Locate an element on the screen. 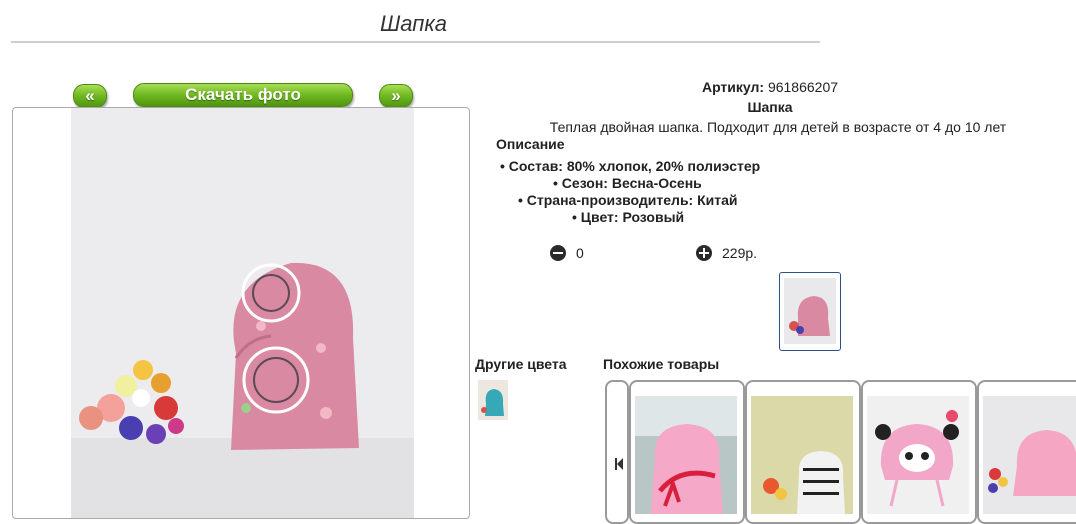 This screenshot has width=1076, height=524. plus-icon is located at coordinates (704, 253).